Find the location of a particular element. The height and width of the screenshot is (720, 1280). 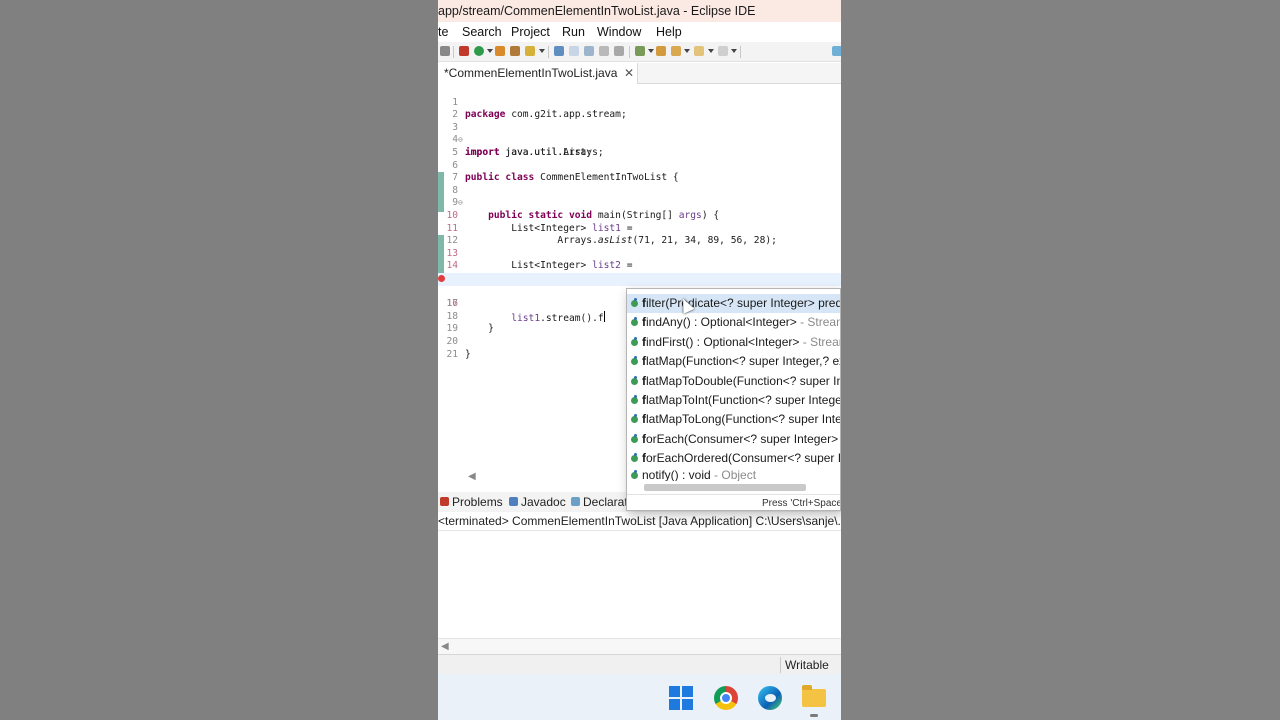

error-marker-icon is located at coordinates (441, 278).